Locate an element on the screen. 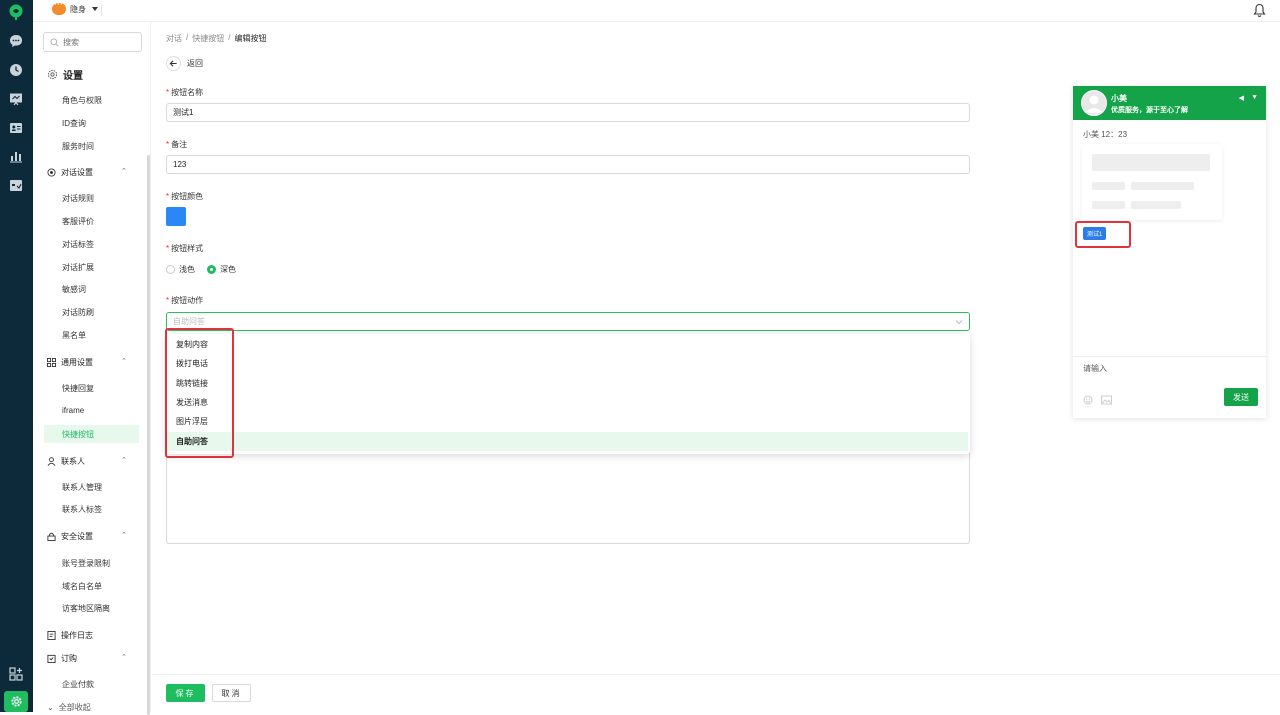 This screenshot has height=715, width=1280. message-card is located at coordinates (1152, 182).